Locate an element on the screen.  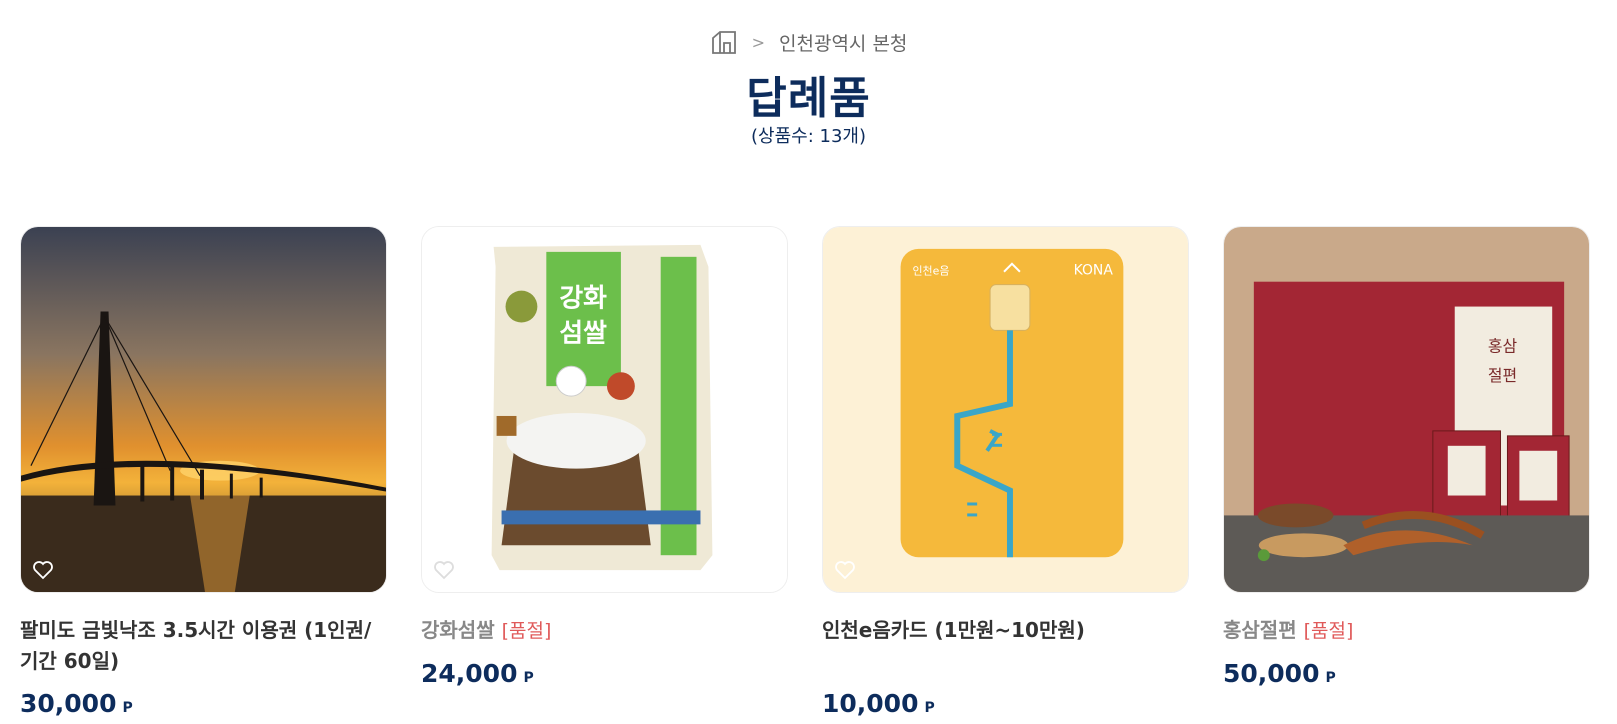
svg-text: 절편 is located at coordinates (1502, 375).